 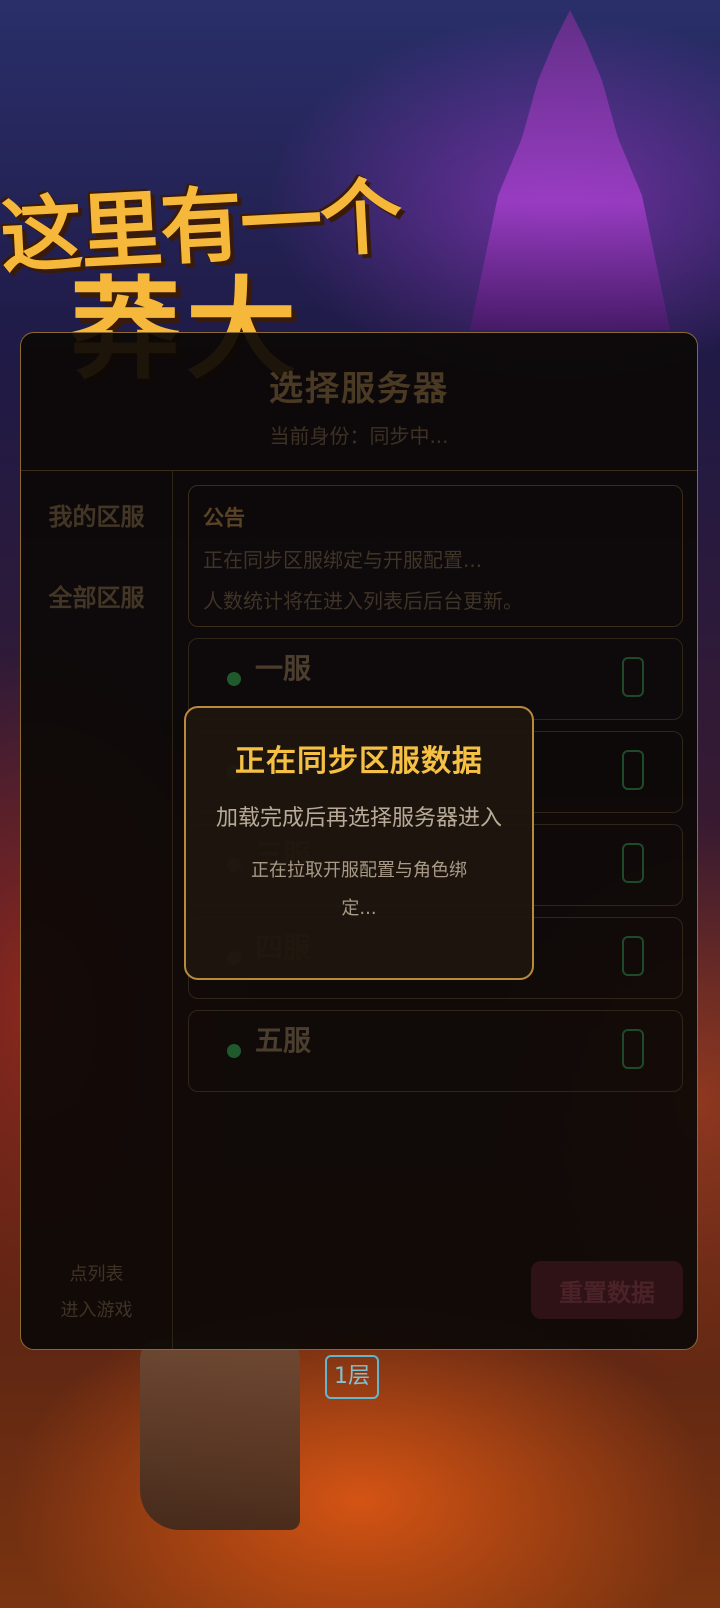 I want to click on loading-dialog-title: 正在同步区服数据, so click(x=359, y=761).